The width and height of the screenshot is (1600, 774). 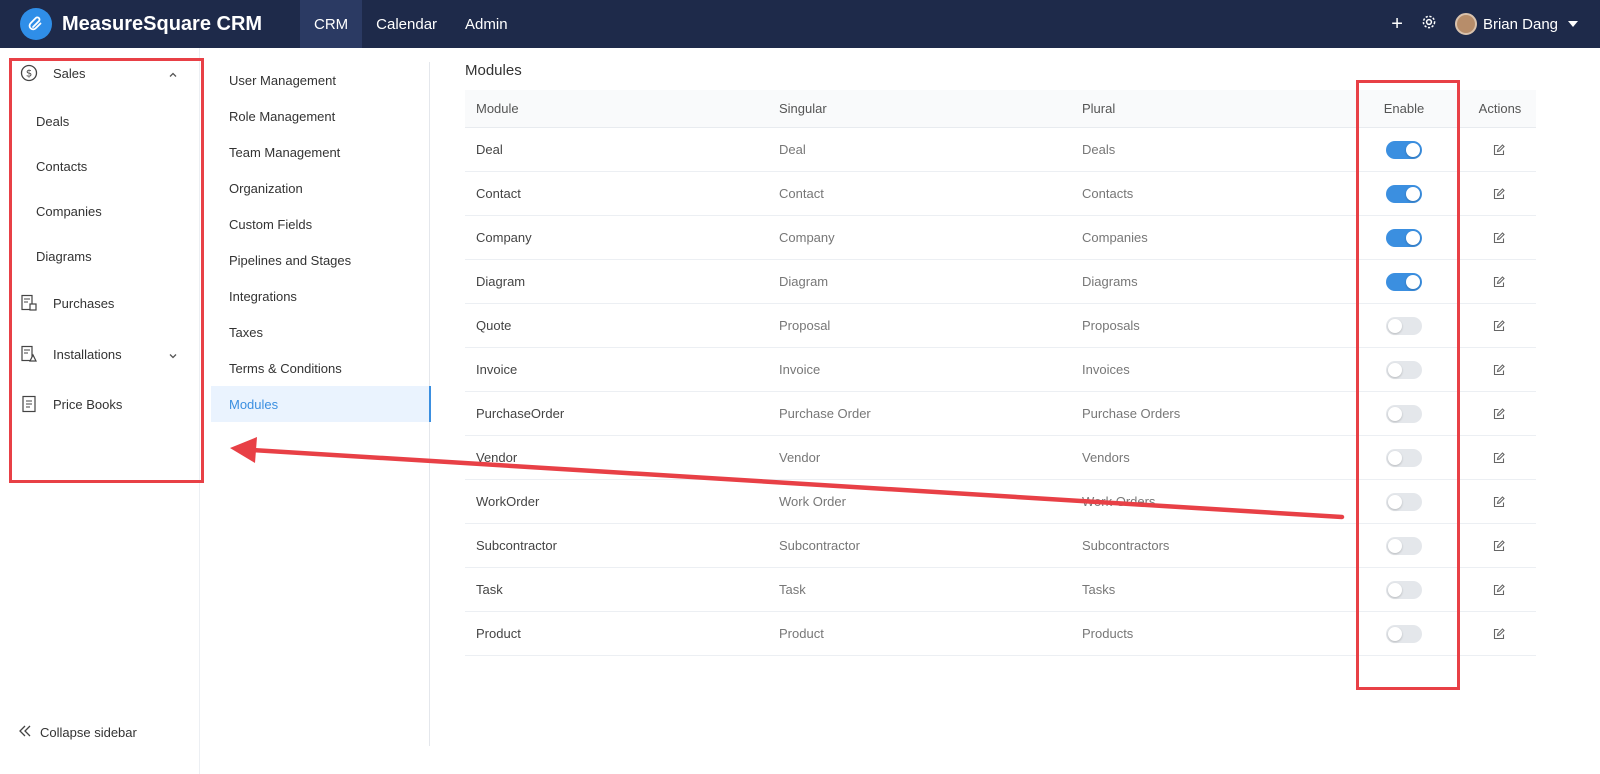 What do you see at coordinates (1106, 457) in the screenshot?
I see `module-plural: Vendors` at bounding box center [1106, 457].